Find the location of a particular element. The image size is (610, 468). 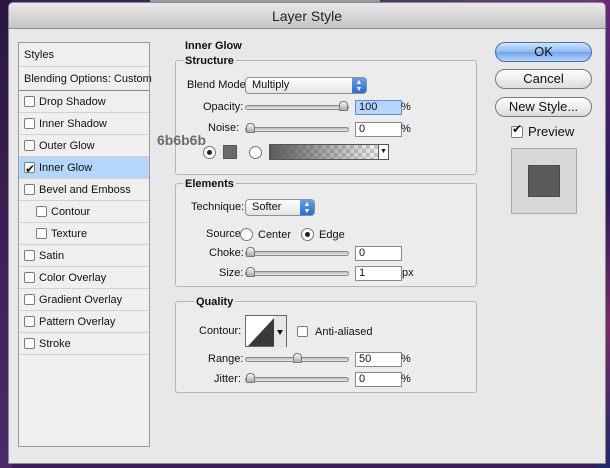

range-slider is located at coordinates (297, 358).